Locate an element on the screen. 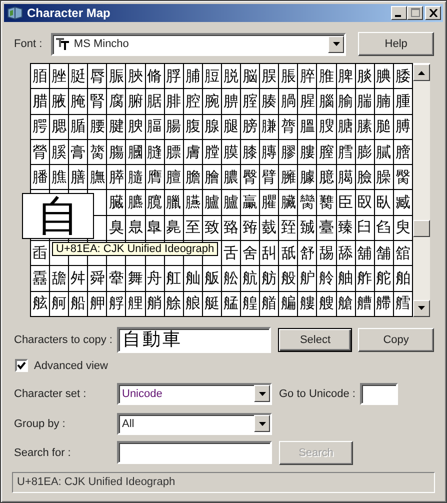 This screenshot has height=503, width=447. window-title: Character Map is located at coordinates (69, 13).